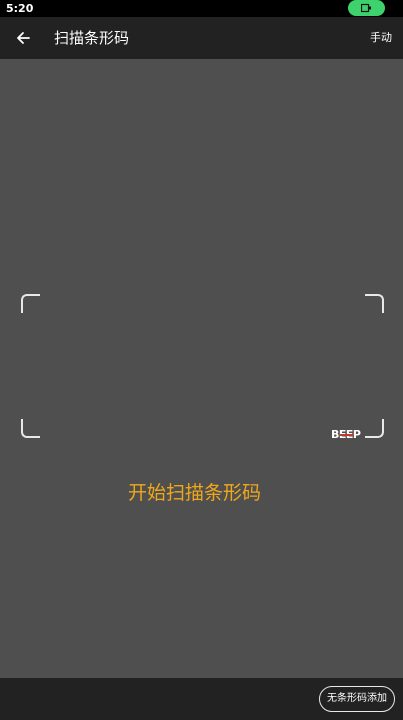 This screenshot has width=403, height=720. Describe the element at coordinates (374, 428) in the screenshot. I see `scan-frame-corner-bottom-right` at that location.